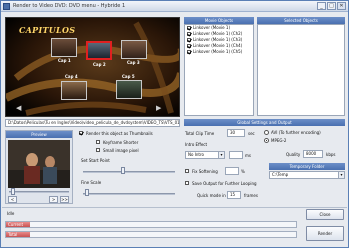  Describe the element at coordinates (205, 171) in the screenshot. I see `fix-softening-label: Fix Softening` at that location.